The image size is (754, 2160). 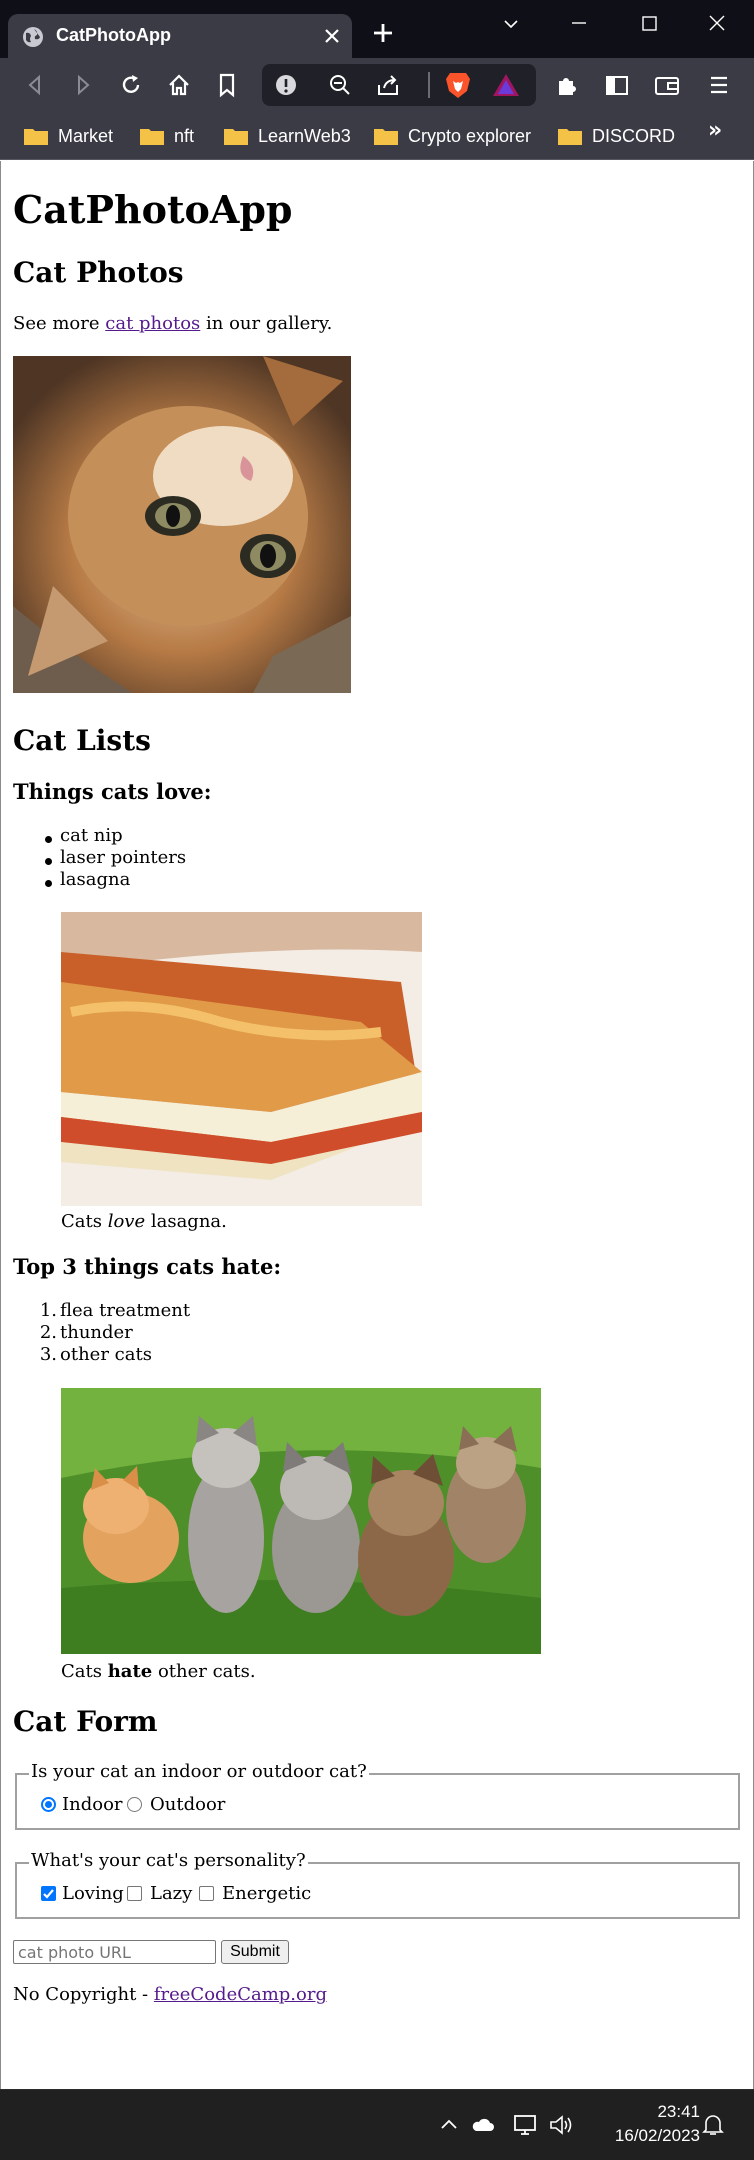 I want to click on back-icon, so click(x=35, y=85).